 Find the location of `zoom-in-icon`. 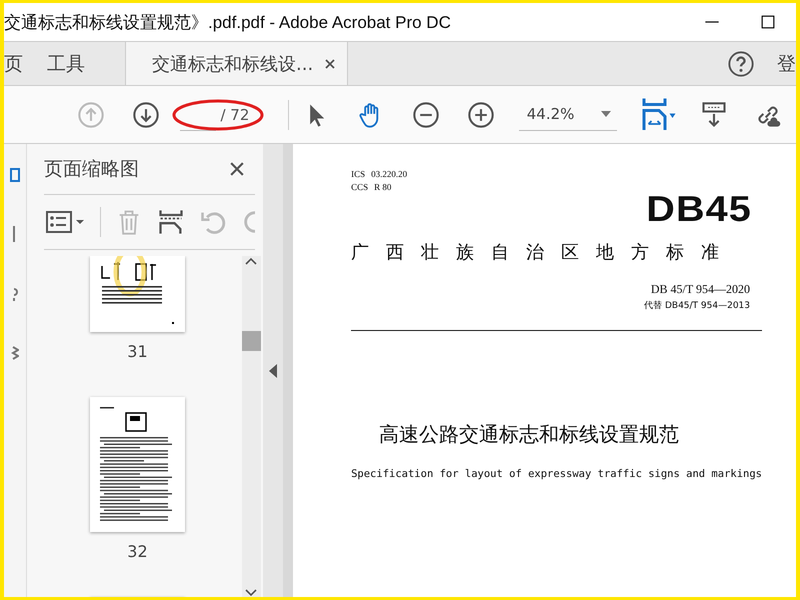

zoom-in-icon is located at coordinates (481, 114).